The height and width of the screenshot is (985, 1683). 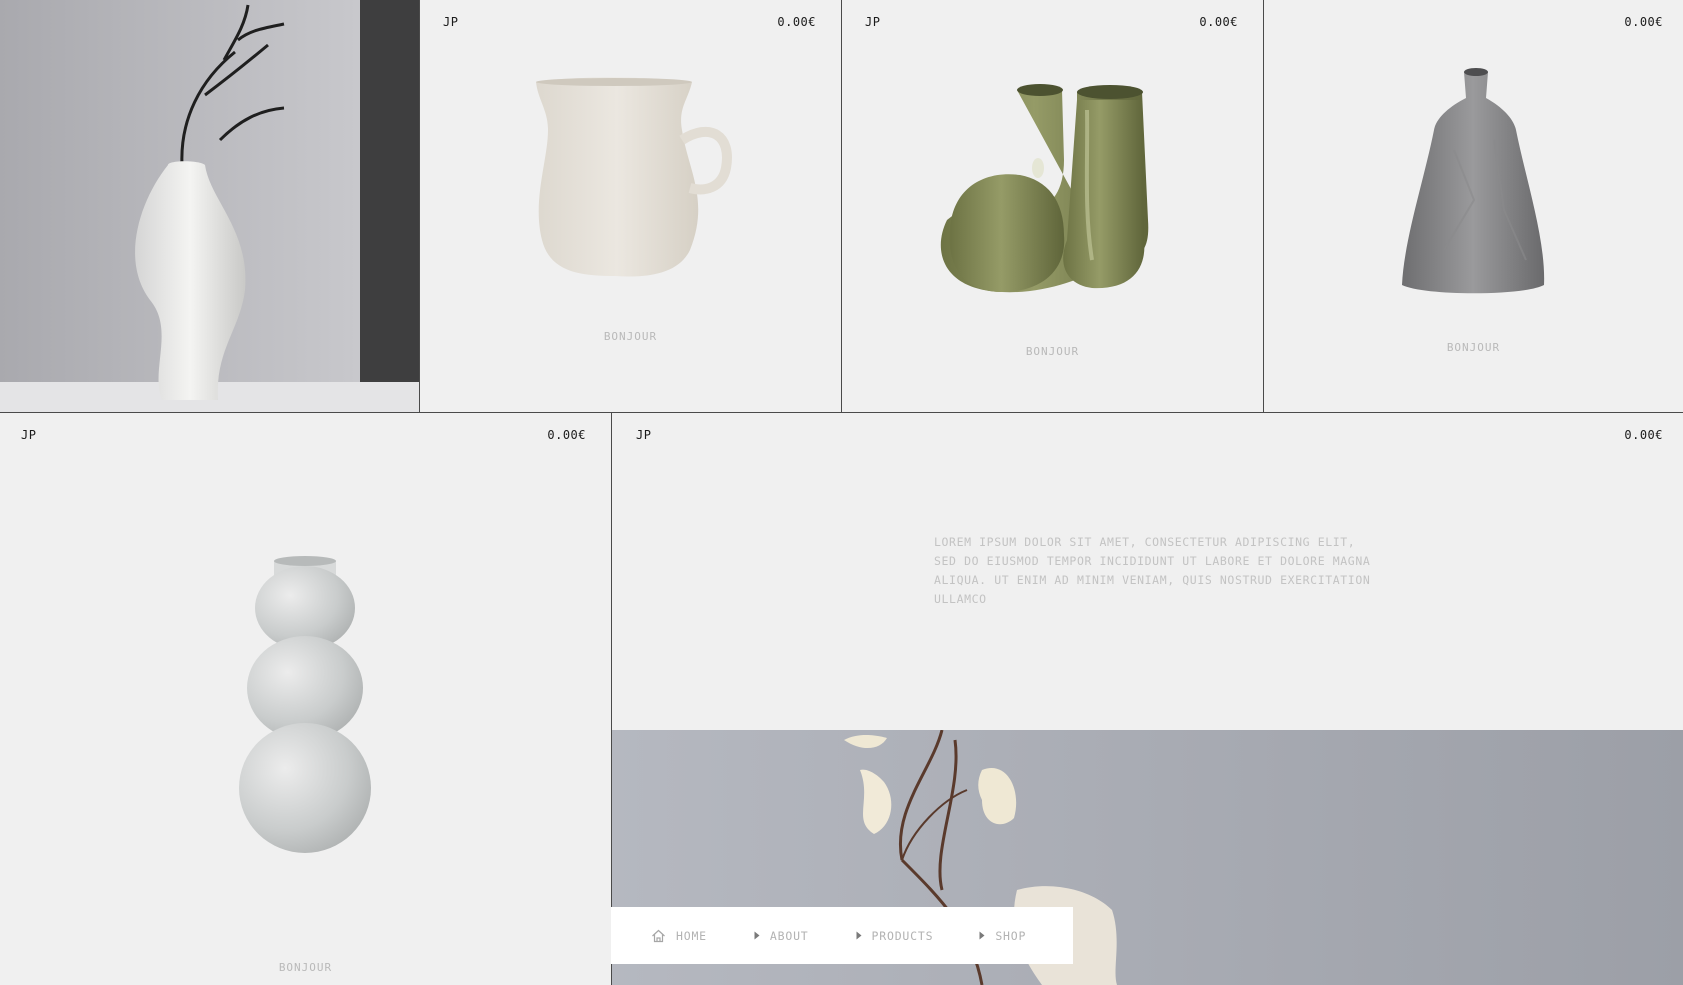 What do you see at coordinates (658, 935) in the screenshot?
I see `home-icon` at bounding box center [658, 935].